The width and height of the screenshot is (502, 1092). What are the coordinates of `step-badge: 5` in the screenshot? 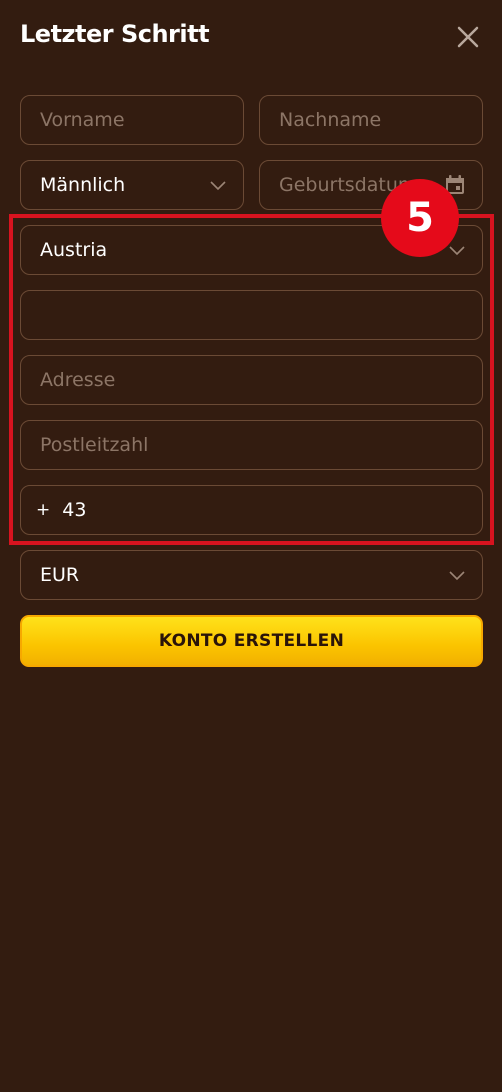 It's located at (420, 218).